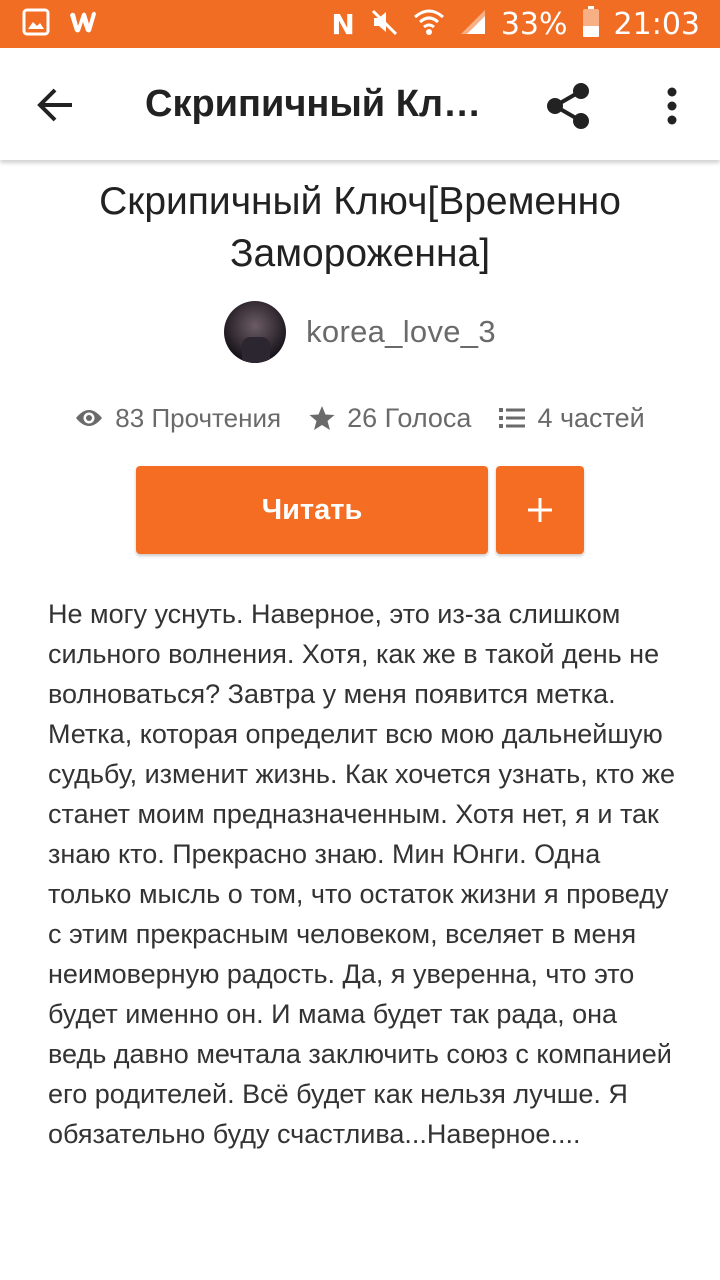 This screenshot has height=1280, width=720. I want to click on votes-stat: 26 Голоса, so click(390, 418).